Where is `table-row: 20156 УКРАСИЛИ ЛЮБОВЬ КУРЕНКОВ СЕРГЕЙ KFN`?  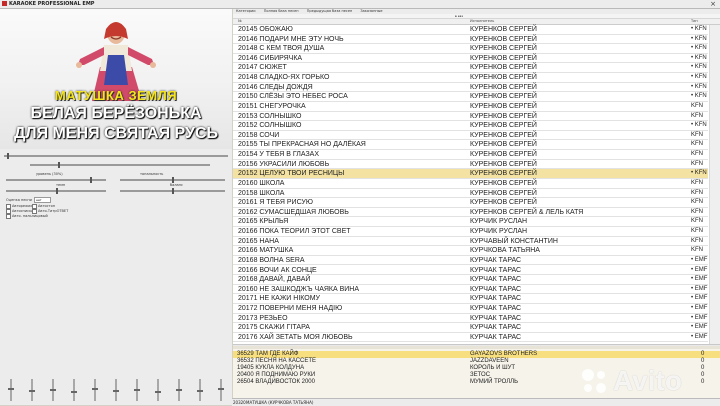 table-row: 20156 УКРАСИЛИ ЛЮБОВЬ КУРЕНКОВ СЕРГЕЙ KFN is located at coordinates (470, 165).